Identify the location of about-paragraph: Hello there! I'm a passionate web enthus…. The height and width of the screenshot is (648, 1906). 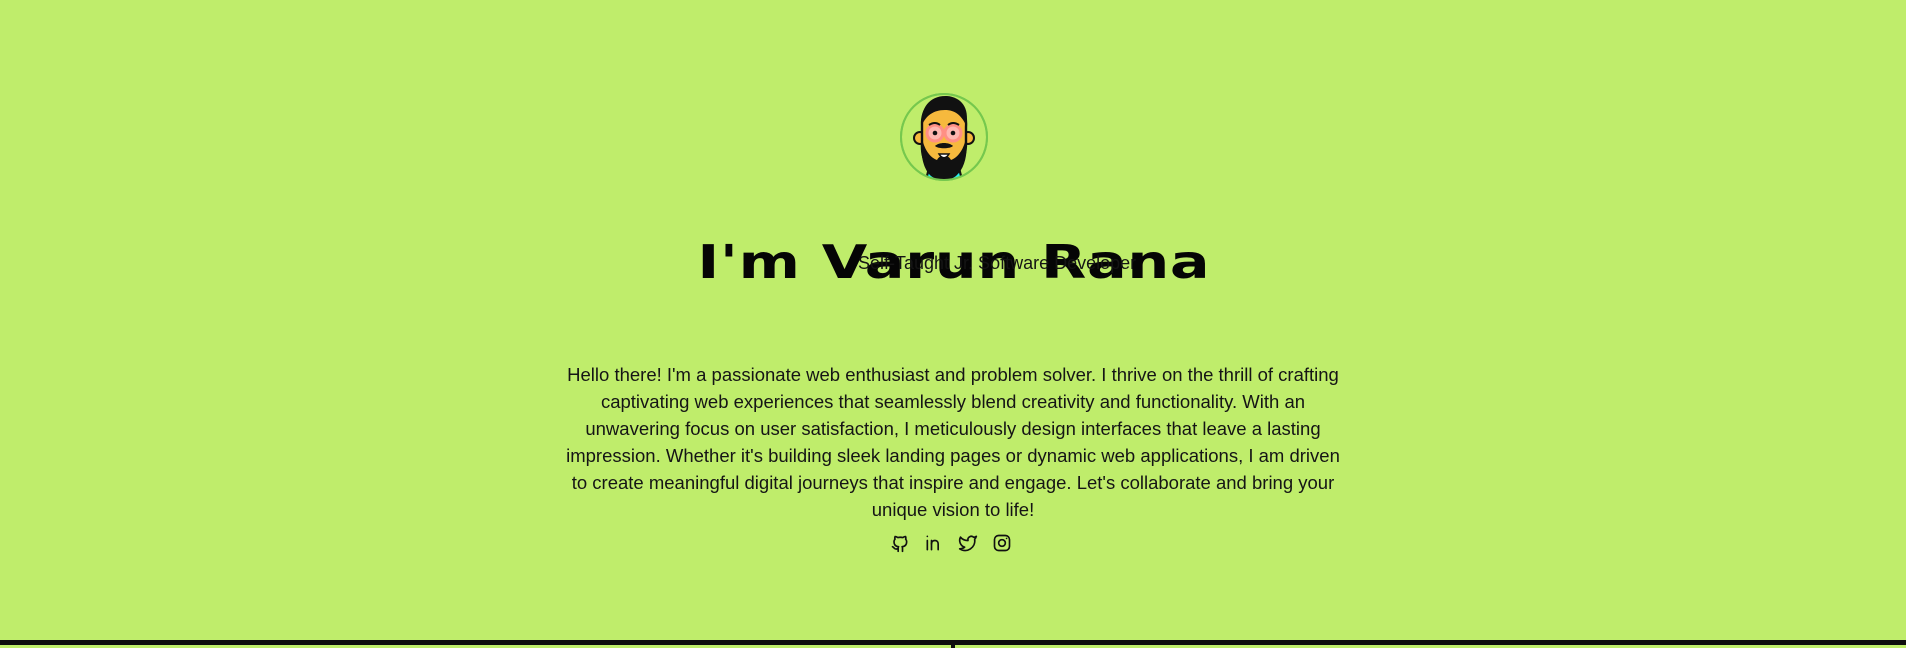
(953, 441).